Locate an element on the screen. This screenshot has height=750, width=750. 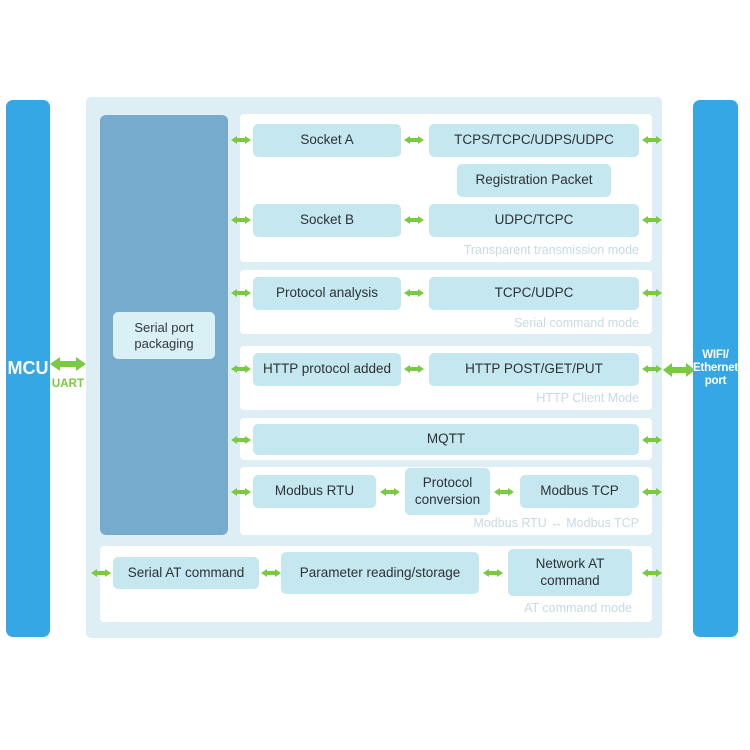
box-registration-packet: Registration Packet is located at coordinates (534, 180).